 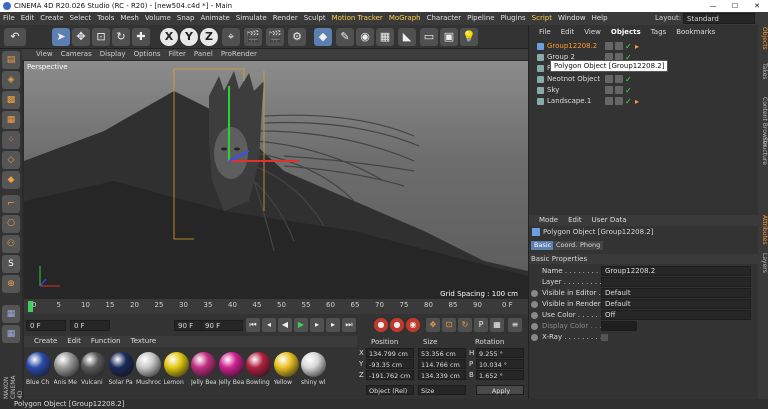 What do you see at coordinates (51, 18) in the screenshot?
I see `menu-create: Create` at bounding box center [51, 18].